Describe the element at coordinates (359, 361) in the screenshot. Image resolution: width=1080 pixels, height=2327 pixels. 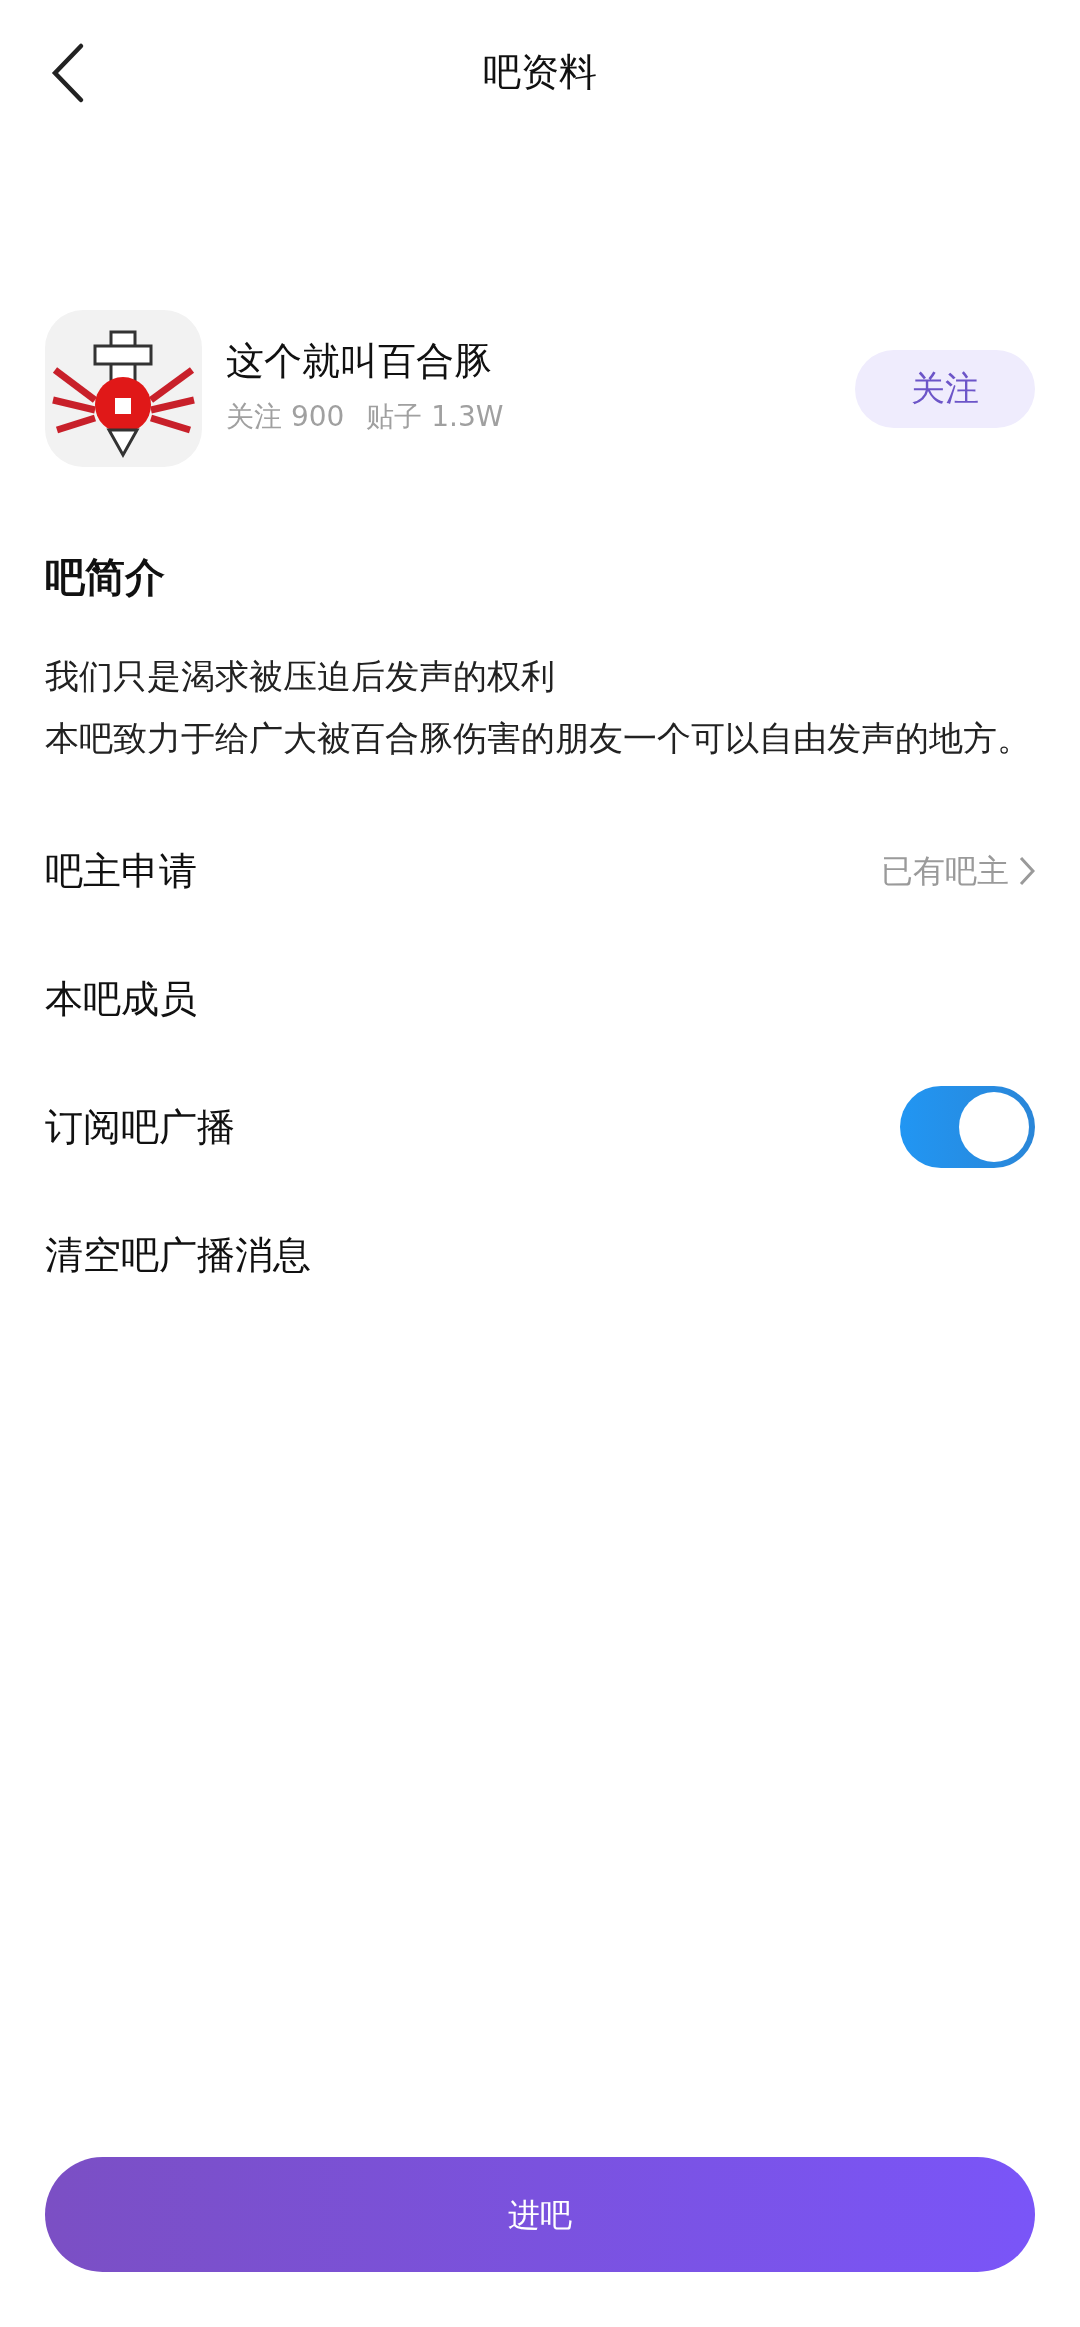
I see `forum-name: 这个就叫百合豚` at that location.